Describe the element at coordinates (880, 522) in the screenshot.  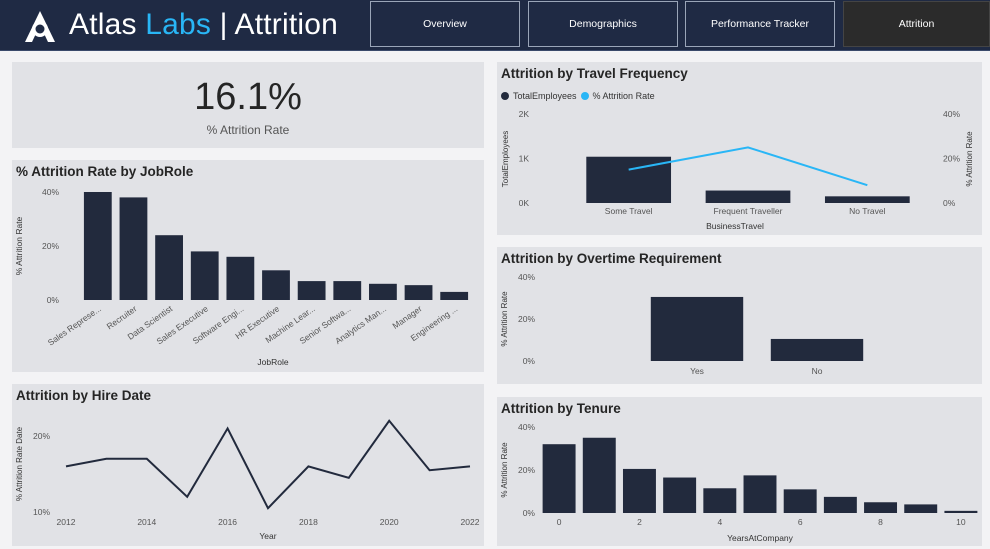
I see `x-tick-label: 8` at that location.